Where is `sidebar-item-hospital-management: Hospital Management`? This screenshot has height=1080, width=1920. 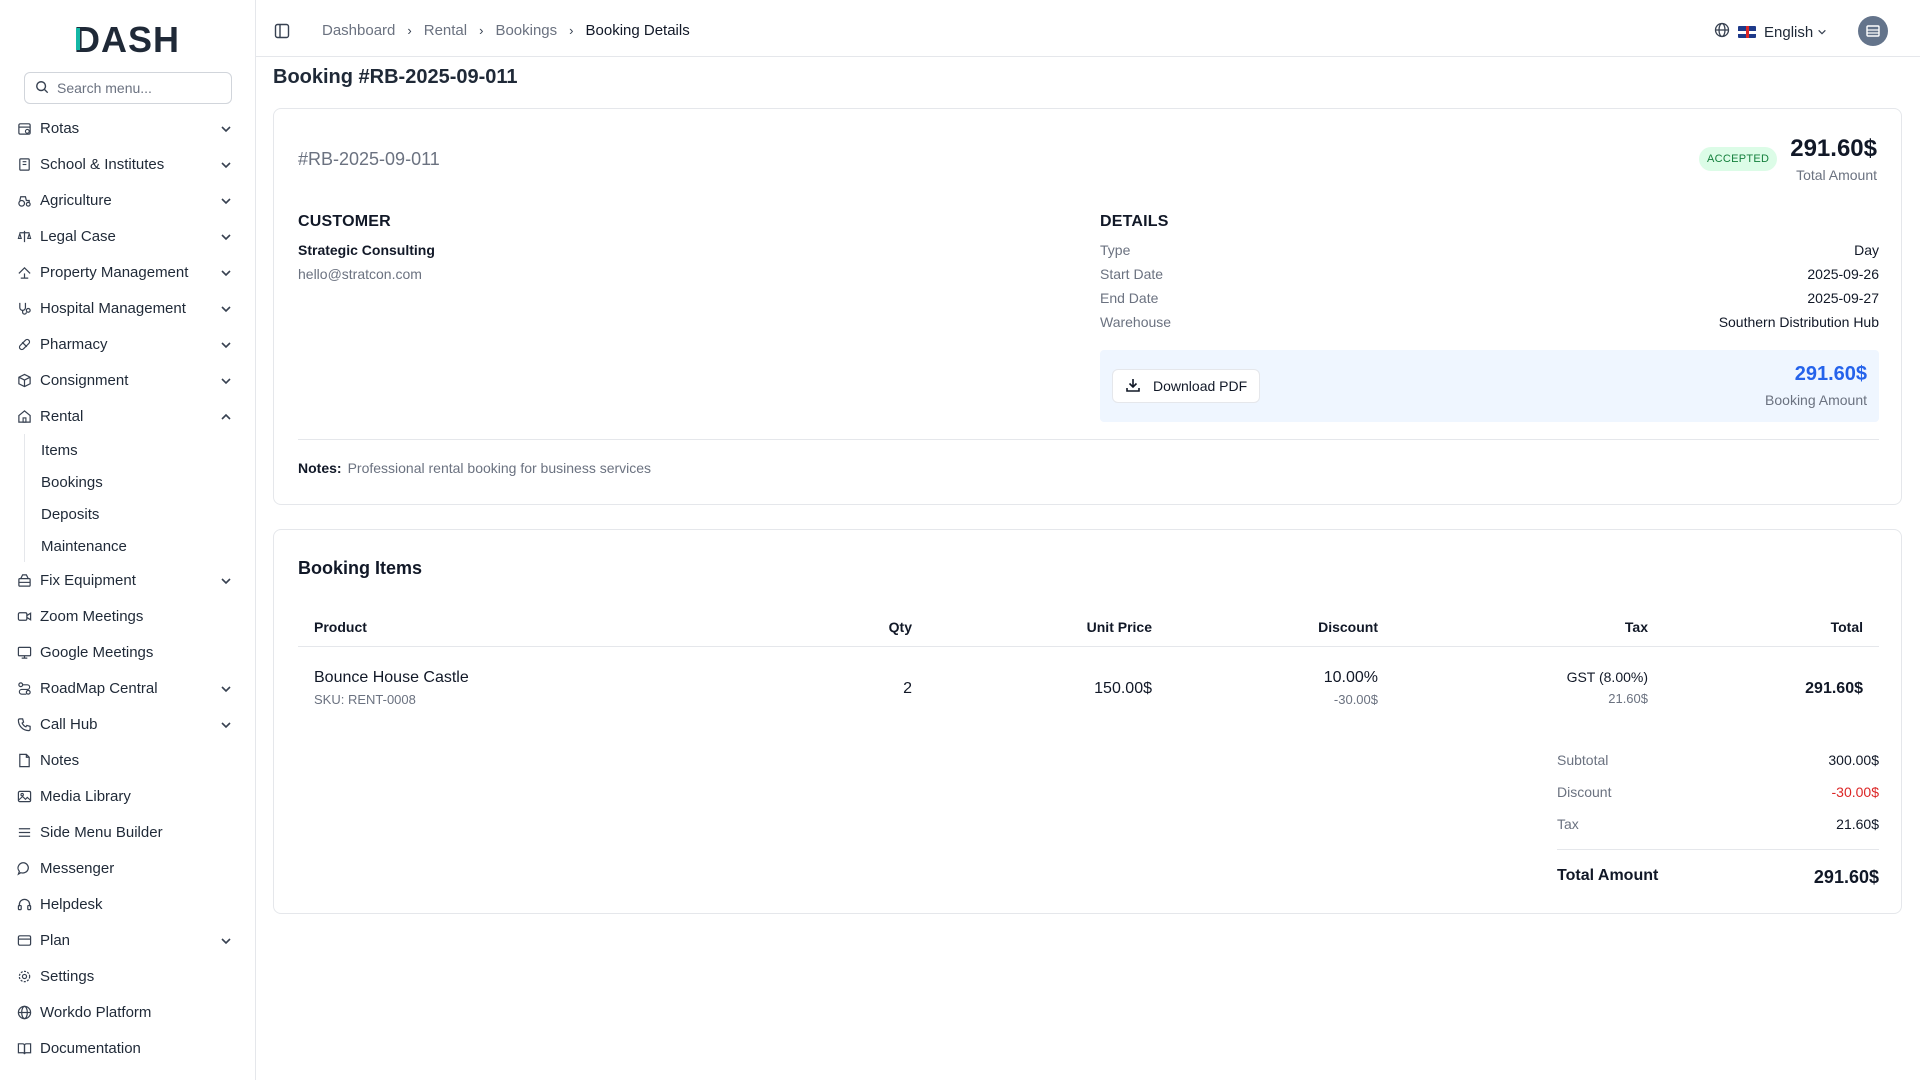 sidebar-item-hospital-management: Hospital Management is located at coordinates (128, 308).